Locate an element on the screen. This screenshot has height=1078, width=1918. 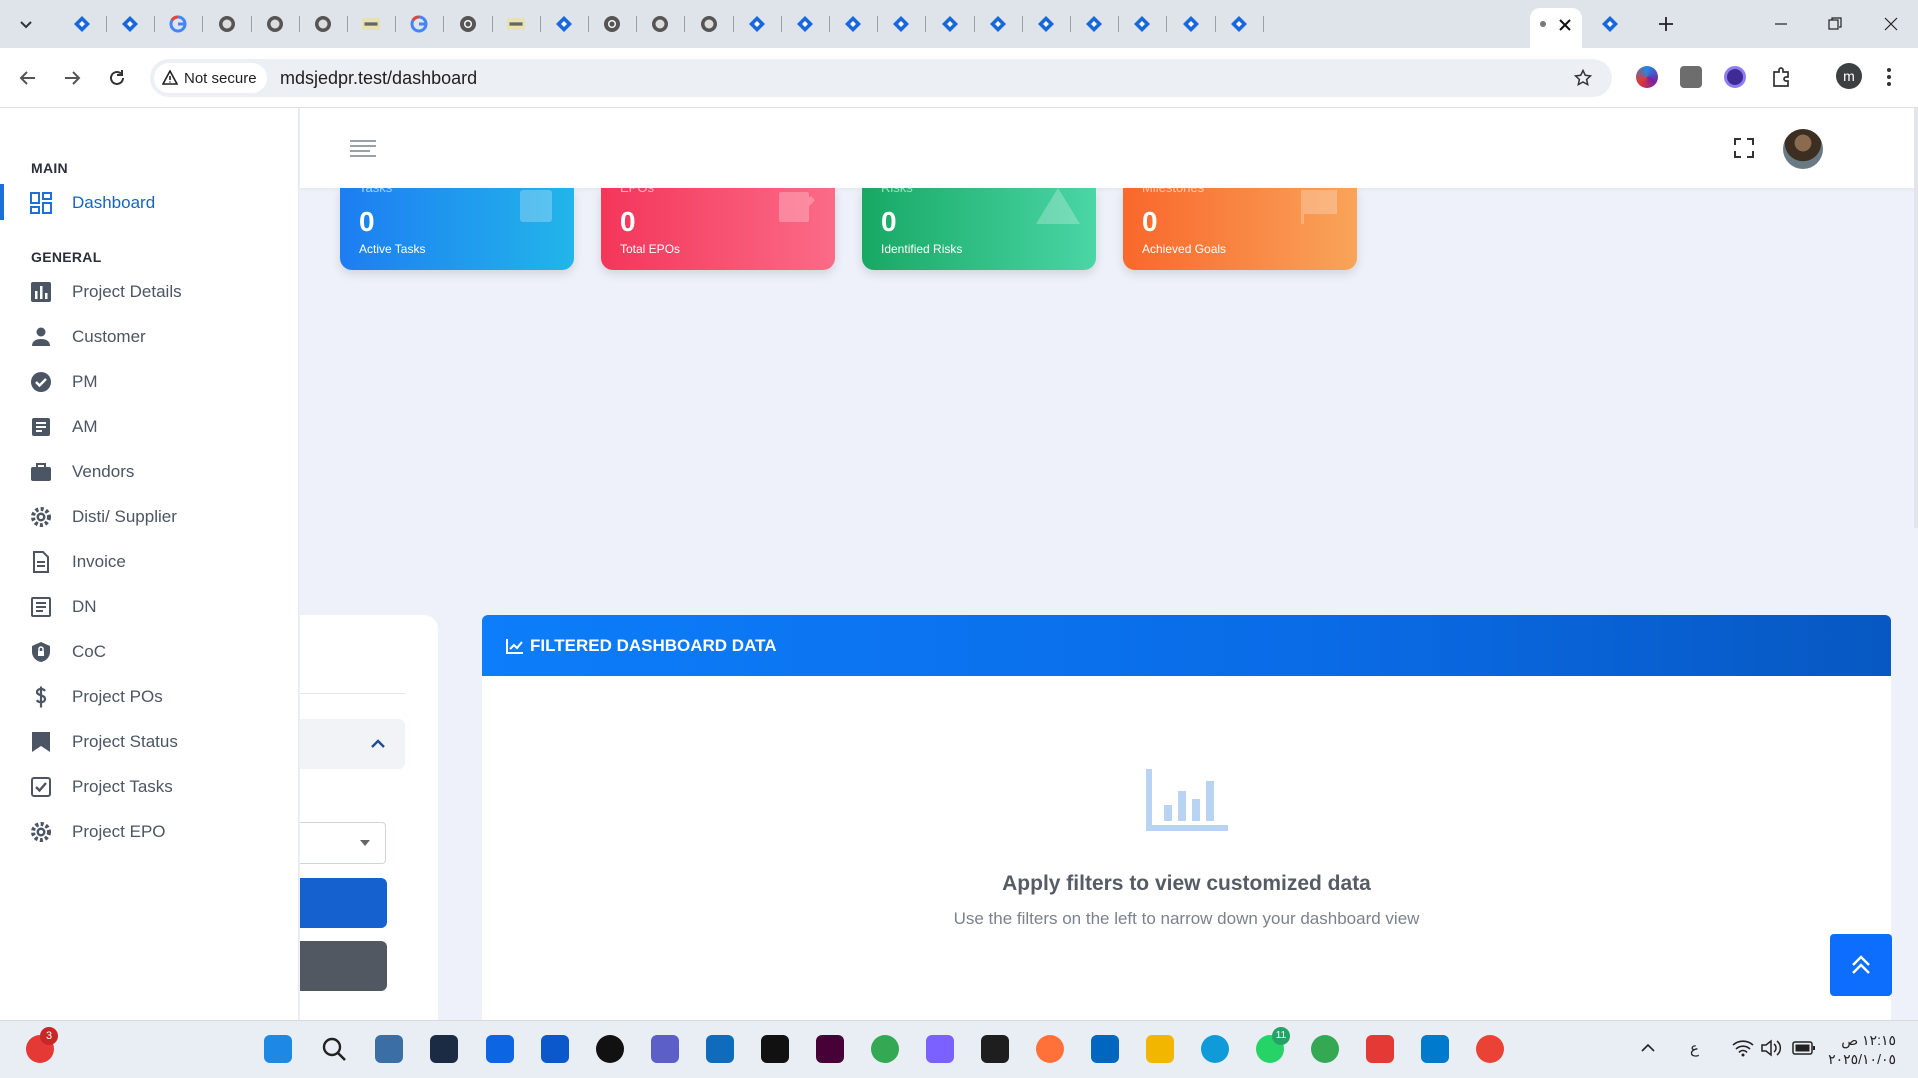
taskbar-trello is located at coordinates (500, 1049).